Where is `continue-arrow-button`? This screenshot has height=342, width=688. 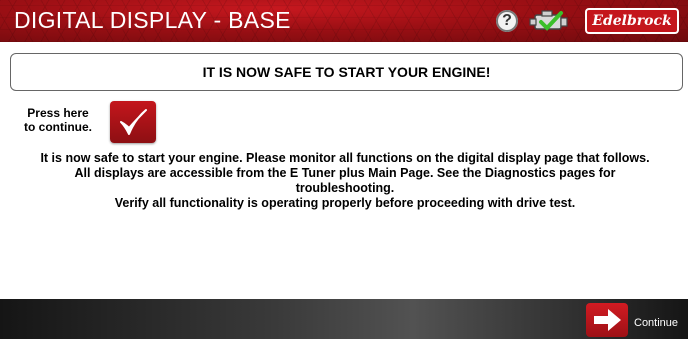 continue-arrow-button is located at coordinates (607, 320).